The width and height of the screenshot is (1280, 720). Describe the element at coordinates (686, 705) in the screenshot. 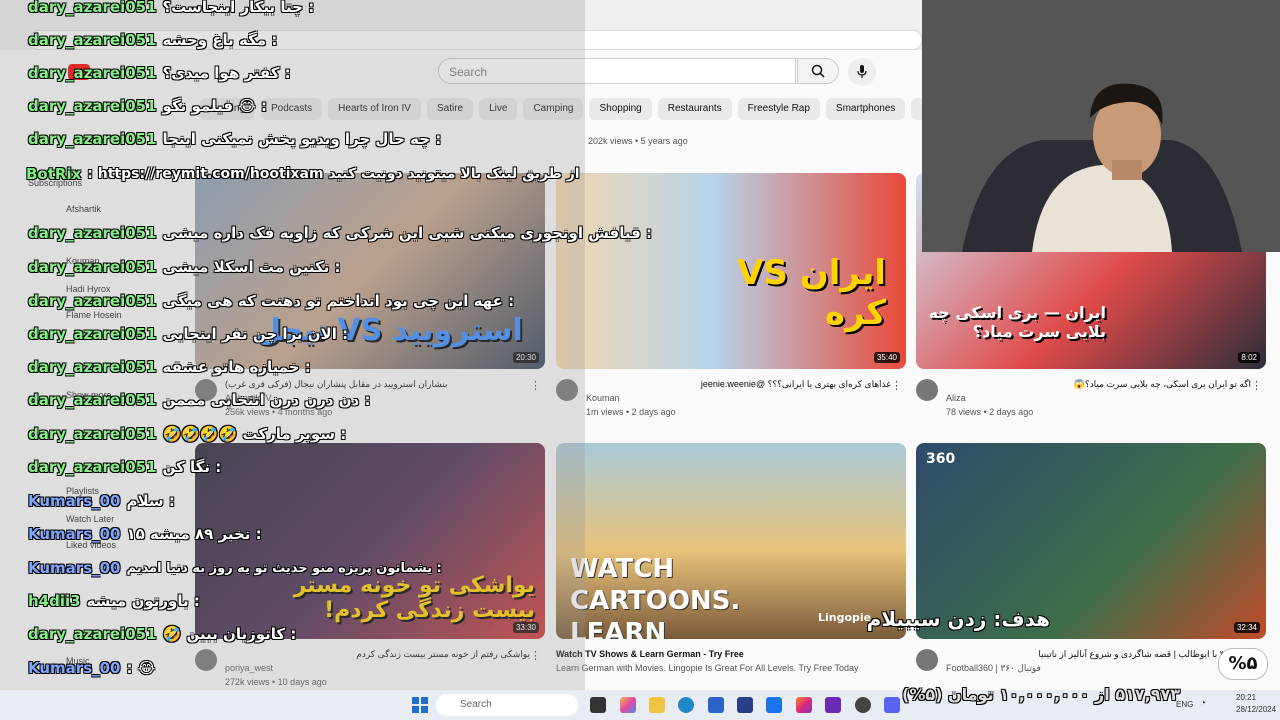

I see `edge-icon` at that location.